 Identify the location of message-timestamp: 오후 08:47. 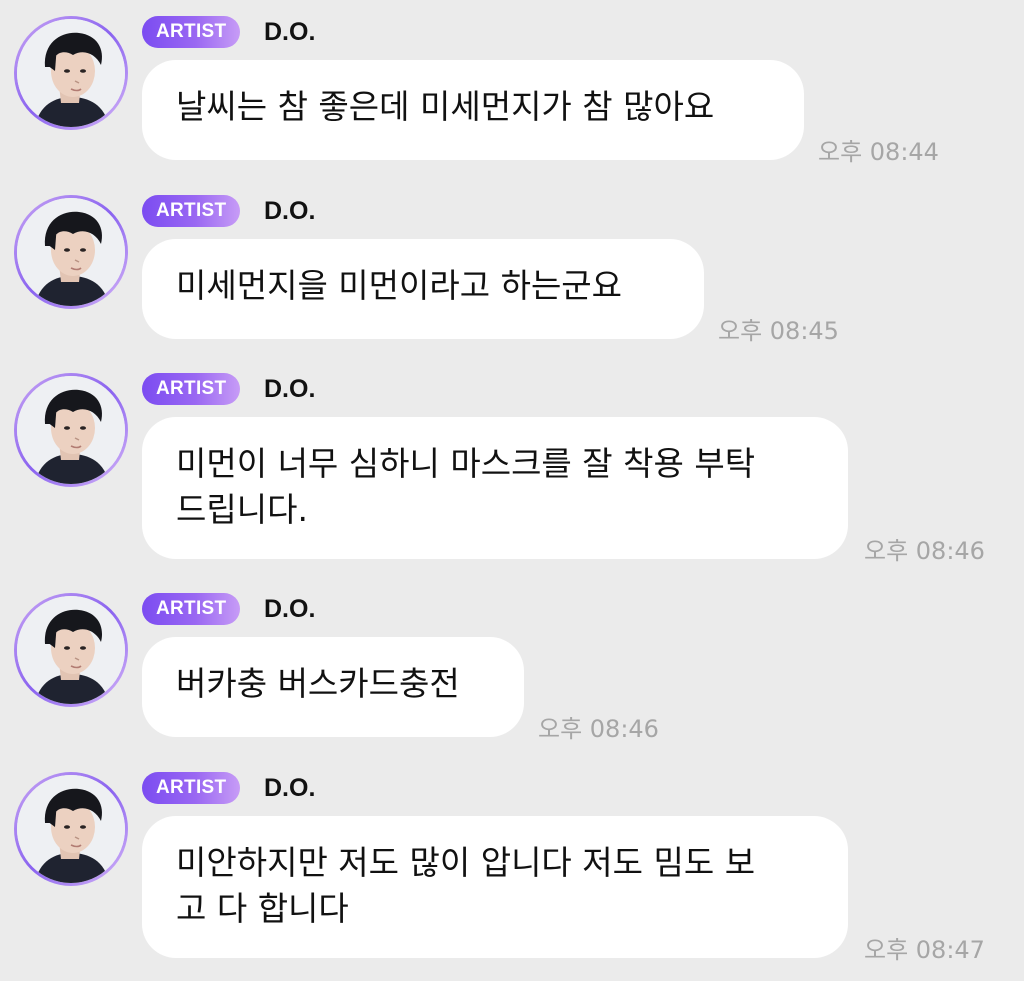
(924, 950).